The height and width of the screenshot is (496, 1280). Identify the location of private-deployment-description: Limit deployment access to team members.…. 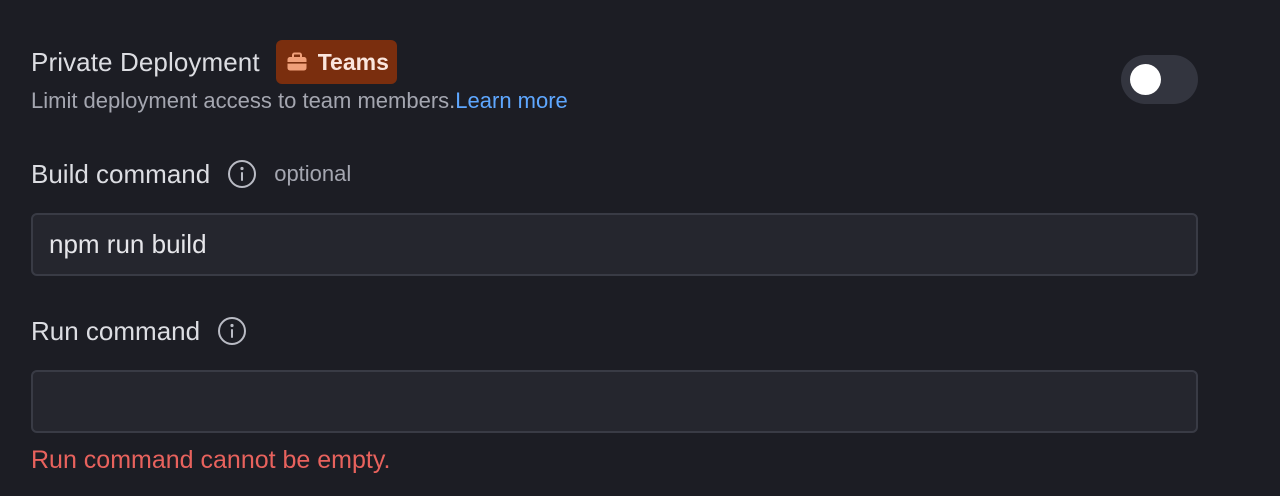
(299, 101).